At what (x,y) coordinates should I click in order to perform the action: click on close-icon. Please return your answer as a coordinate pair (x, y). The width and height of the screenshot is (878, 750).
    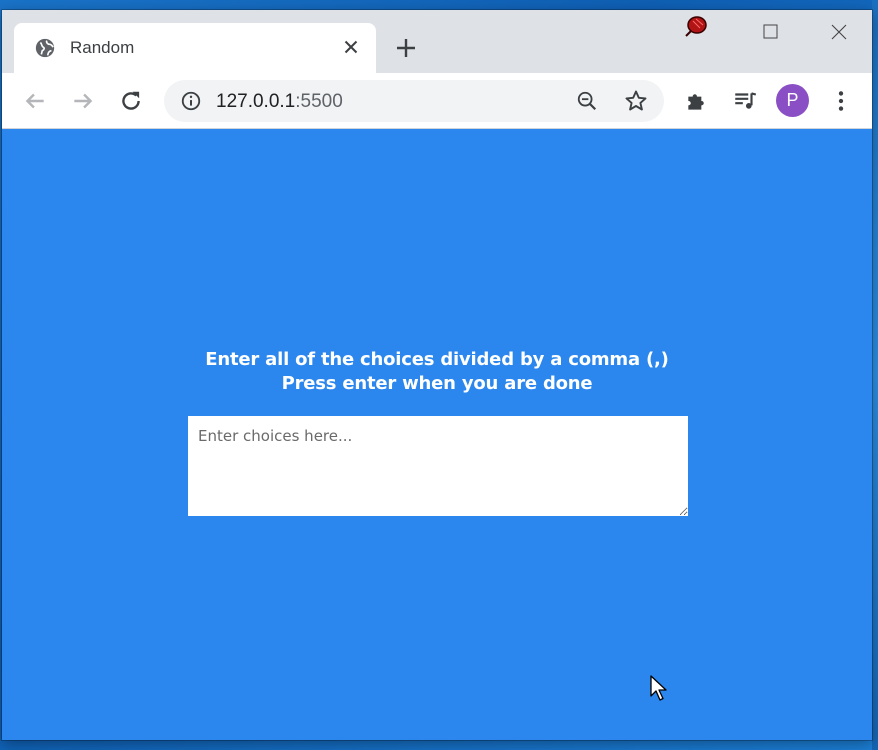
    Looking at the image, I should click on (351, 47).